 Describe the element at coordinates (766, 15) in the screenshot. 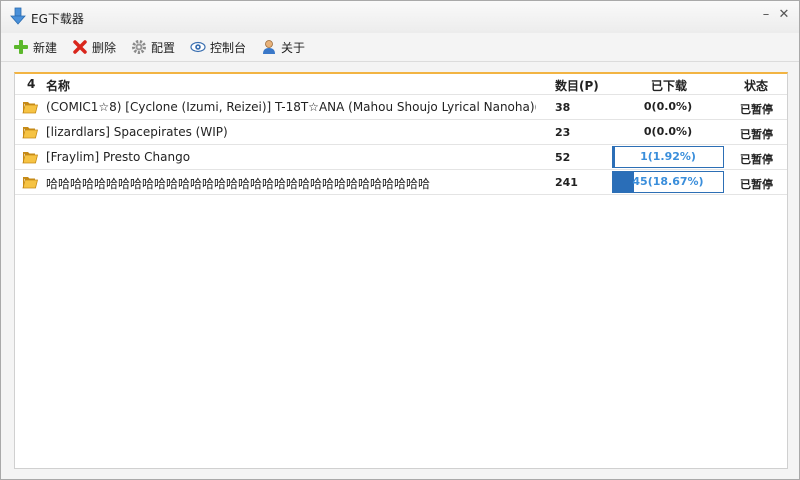

I see `minimize-button: –` at that location.